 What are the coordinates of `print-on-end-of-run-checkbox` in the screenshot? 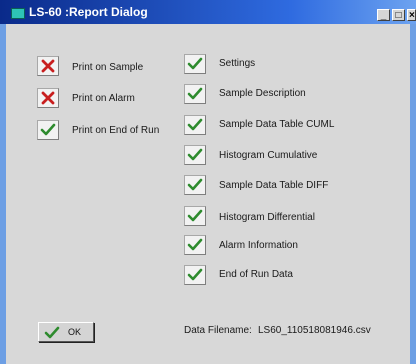 It's located at (48, 130).